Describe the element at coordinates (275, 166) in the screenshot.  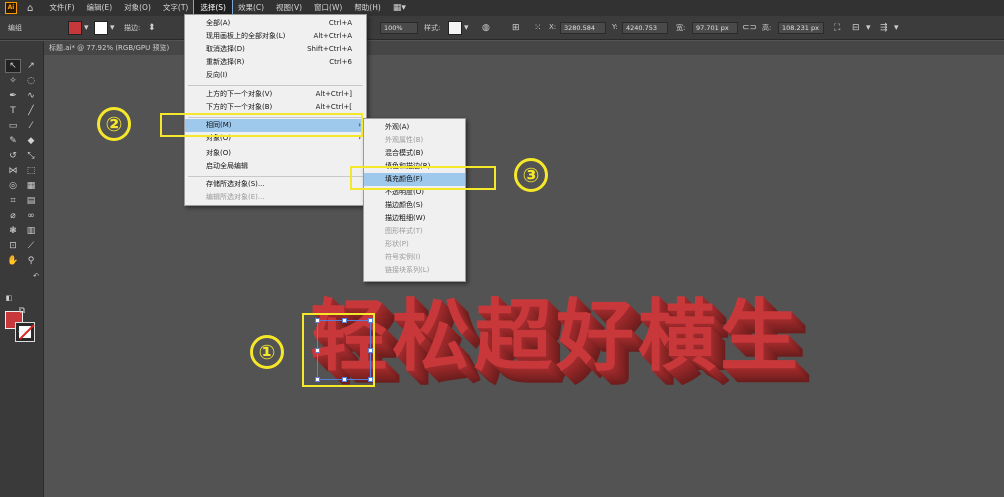
I see `menu-item-global-edit: 启动全局编辑` at that location.